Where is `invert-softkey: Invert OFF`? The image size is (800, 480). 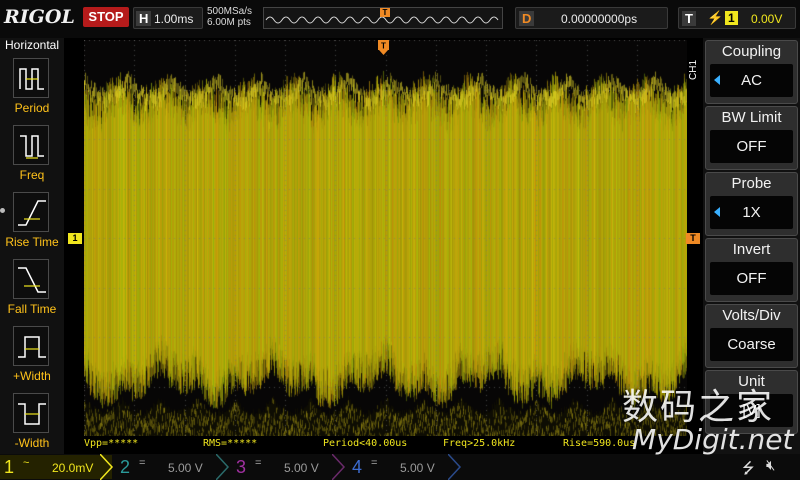
invert-softkey: Invert OFF is located at coordinates (751, 270).